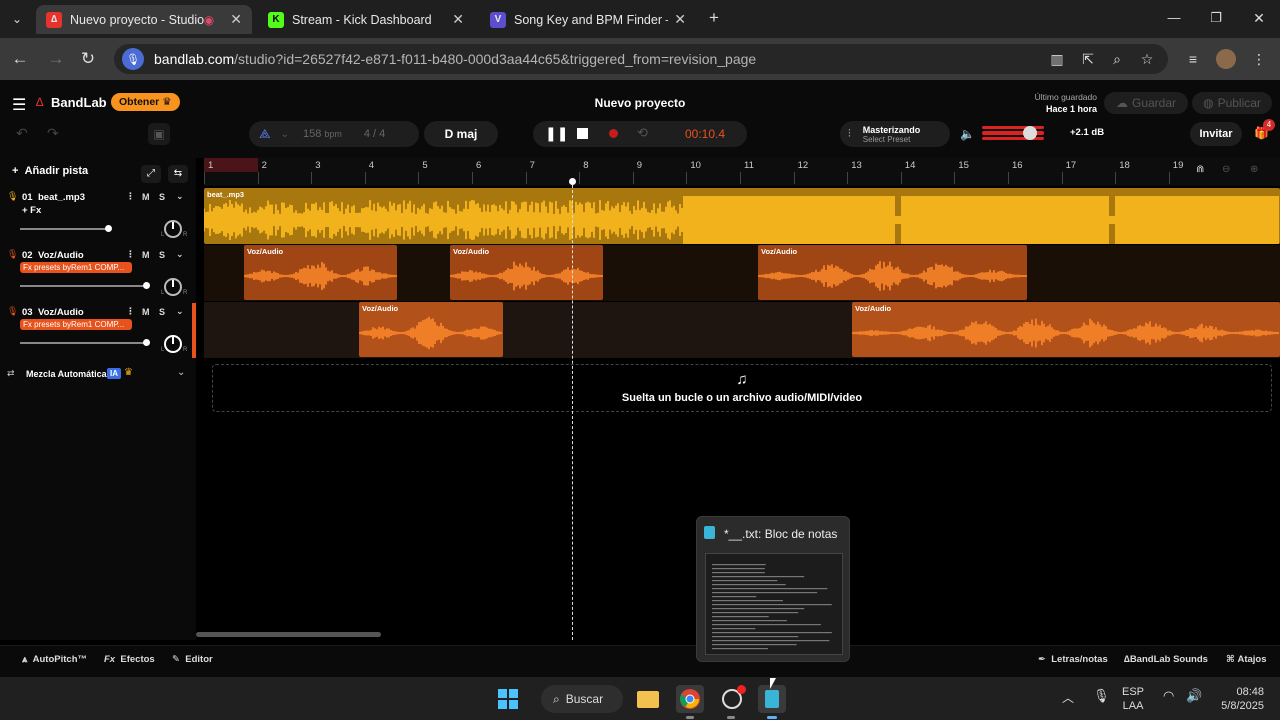 The image size is (1280, 720). I want to click on playhead, so click(572, 410).